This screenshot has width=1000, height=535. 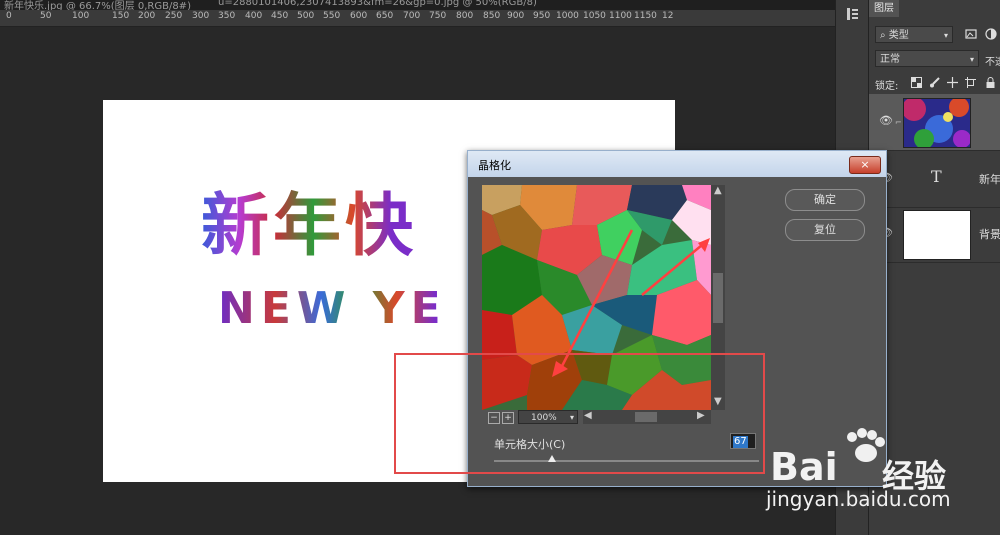 What do you see at coordinates (516, 16) in the screenshot?
I see `ruler-label: 900` at bounding box center [516, 16].